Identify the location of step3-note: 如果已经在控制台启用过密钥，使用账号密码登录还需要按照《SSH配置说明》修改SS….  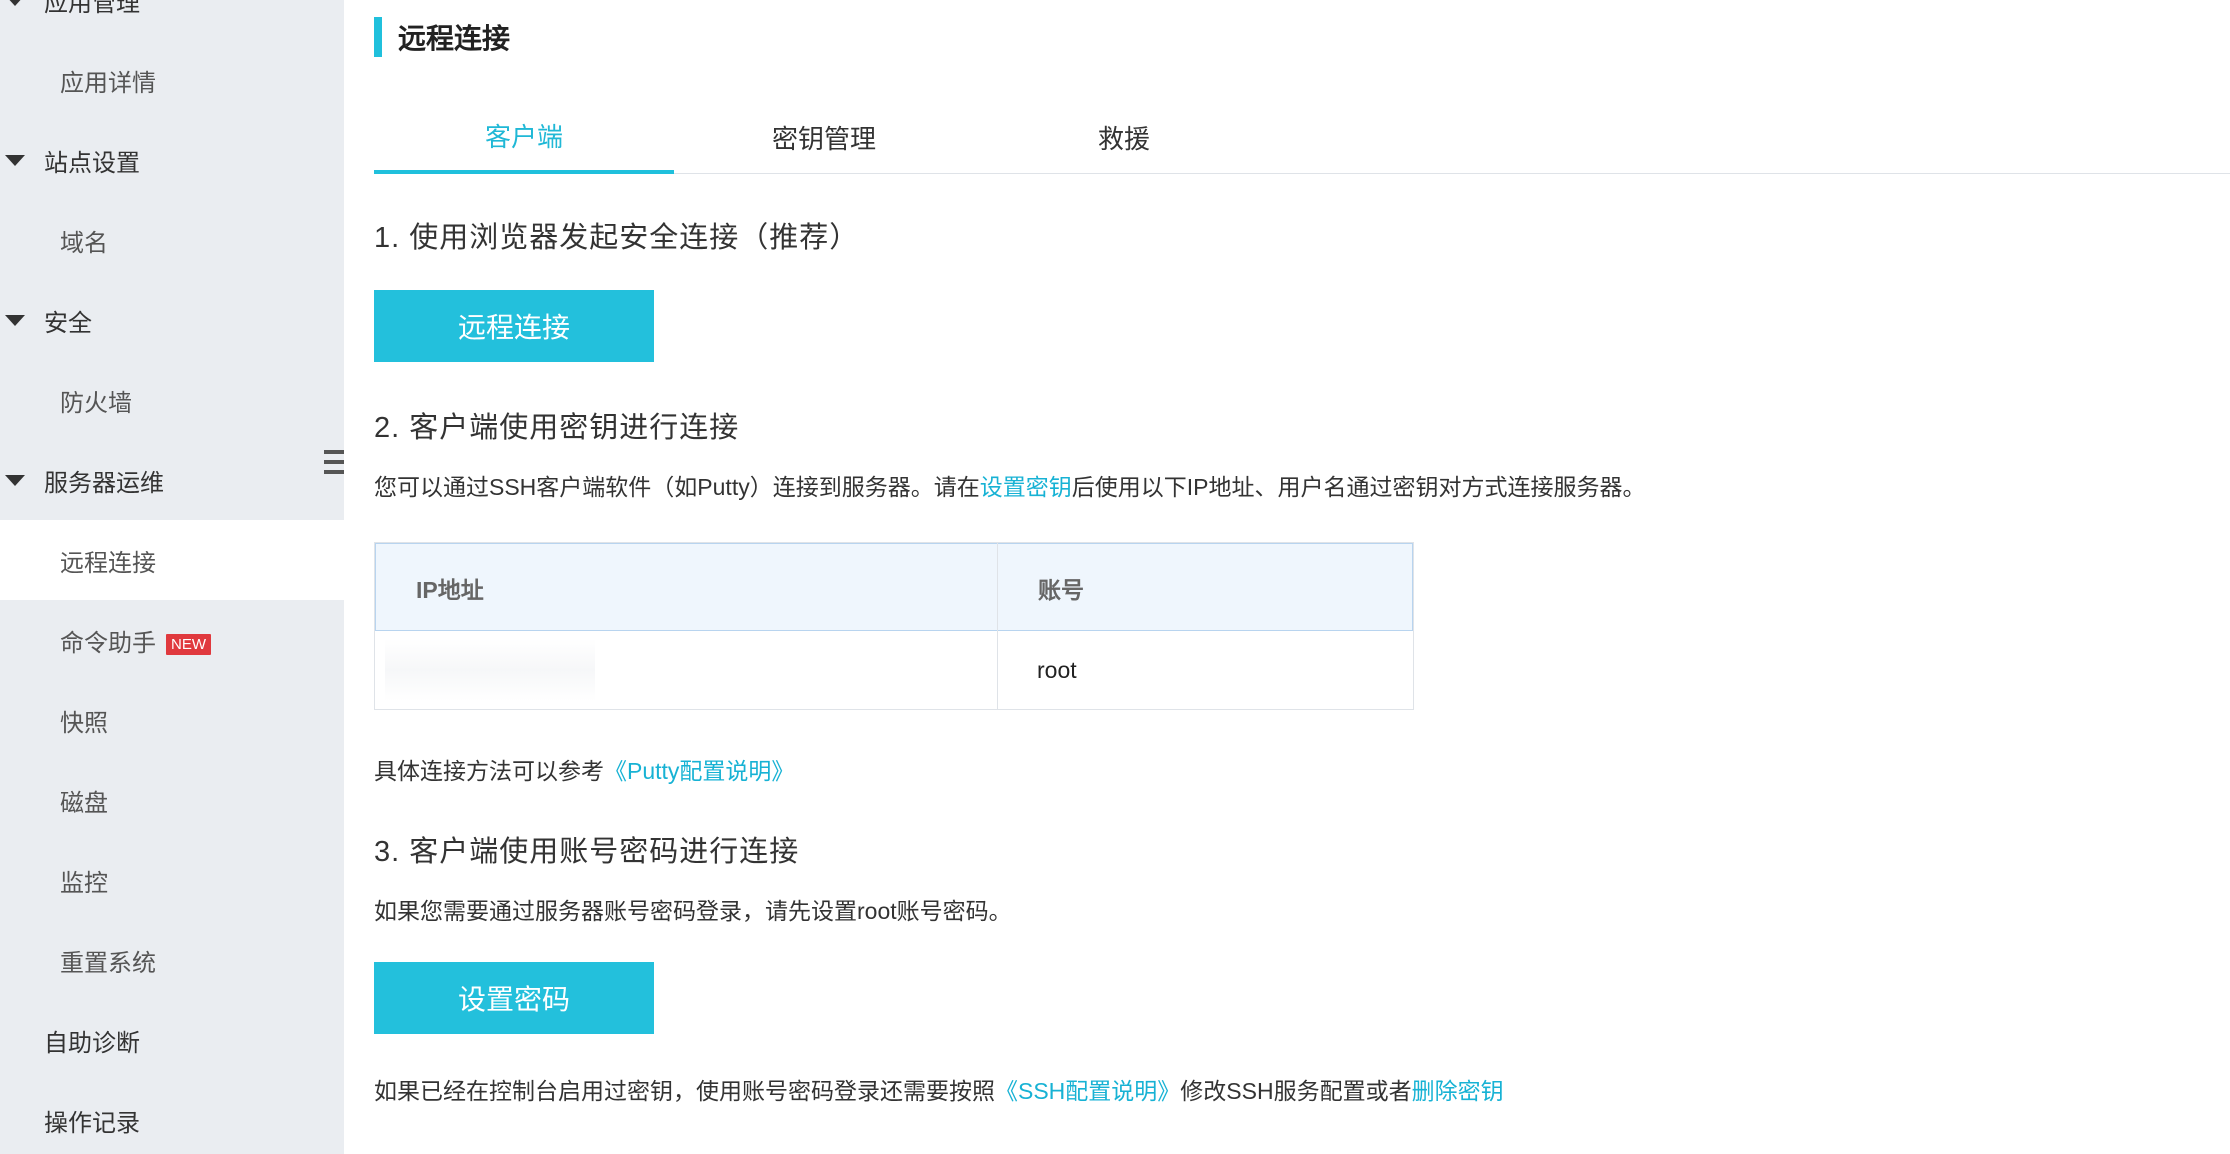
(939, 1089).